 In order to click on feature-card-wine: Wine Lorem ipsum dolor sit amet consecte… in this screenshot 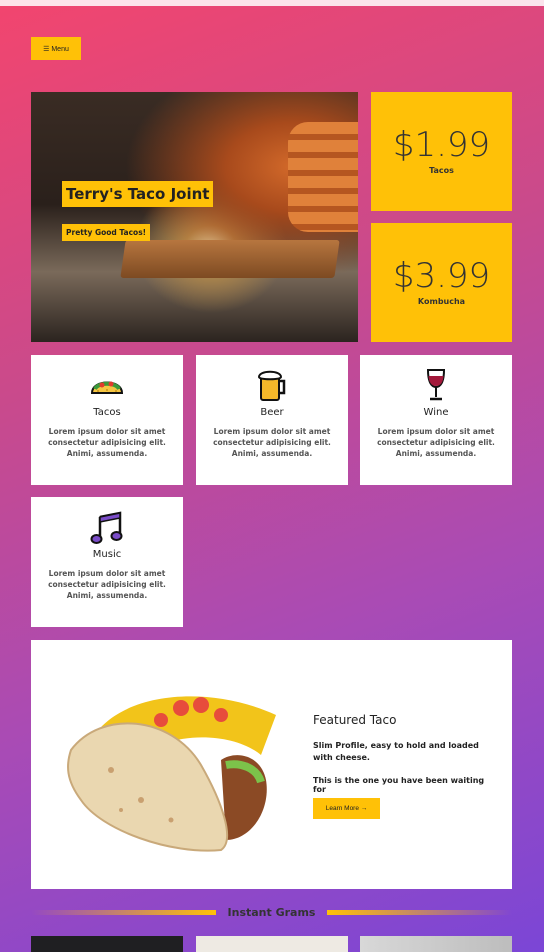, I will do `click(436, 420)`.